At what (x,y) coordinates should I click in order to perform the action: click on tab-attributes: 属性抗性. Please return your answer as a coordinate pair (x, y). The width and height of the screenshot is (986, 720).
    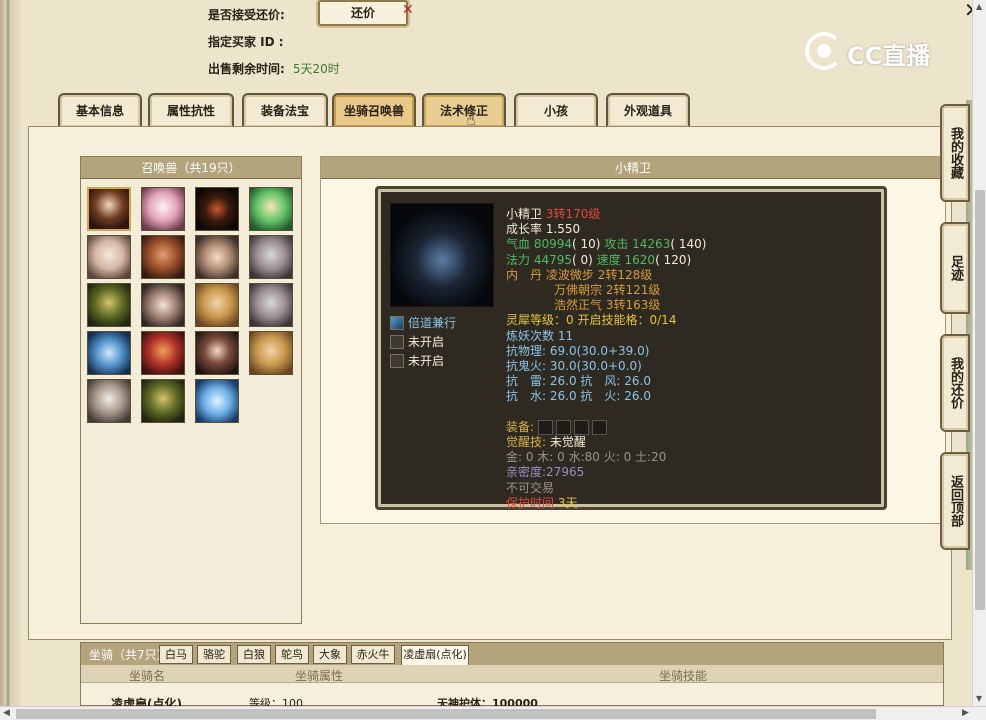
    Looking at the image, I should click on (191, 110).